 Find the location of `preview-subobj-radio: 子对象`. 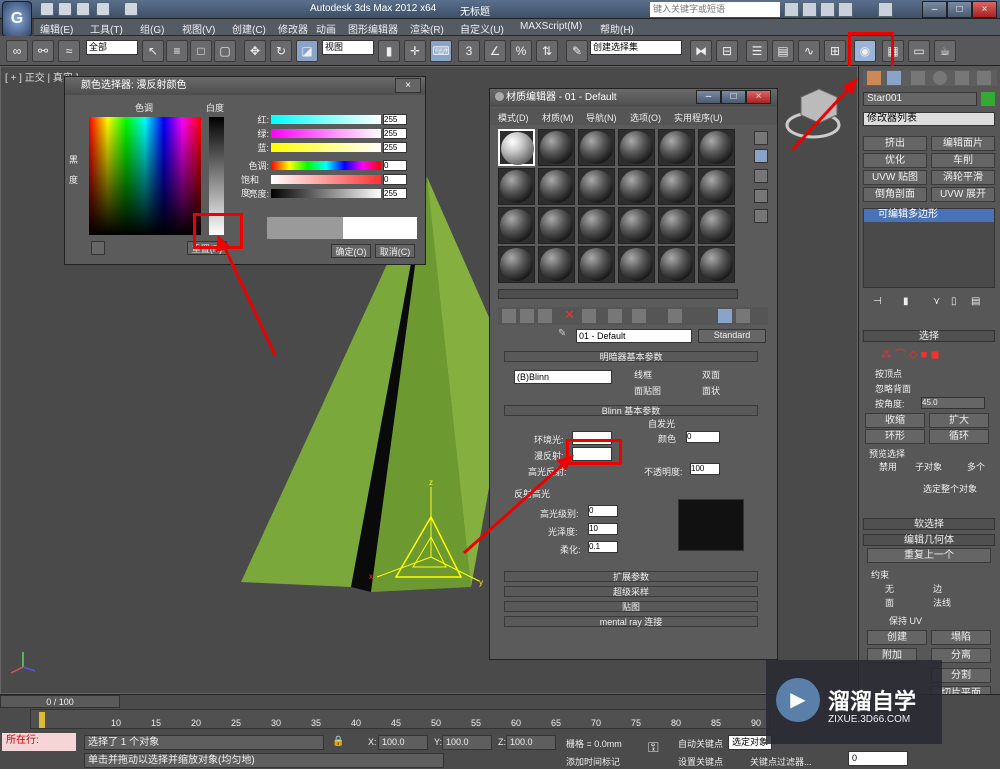

preview-subobj-radio: 子对象 is located at coordinates (928, 466).